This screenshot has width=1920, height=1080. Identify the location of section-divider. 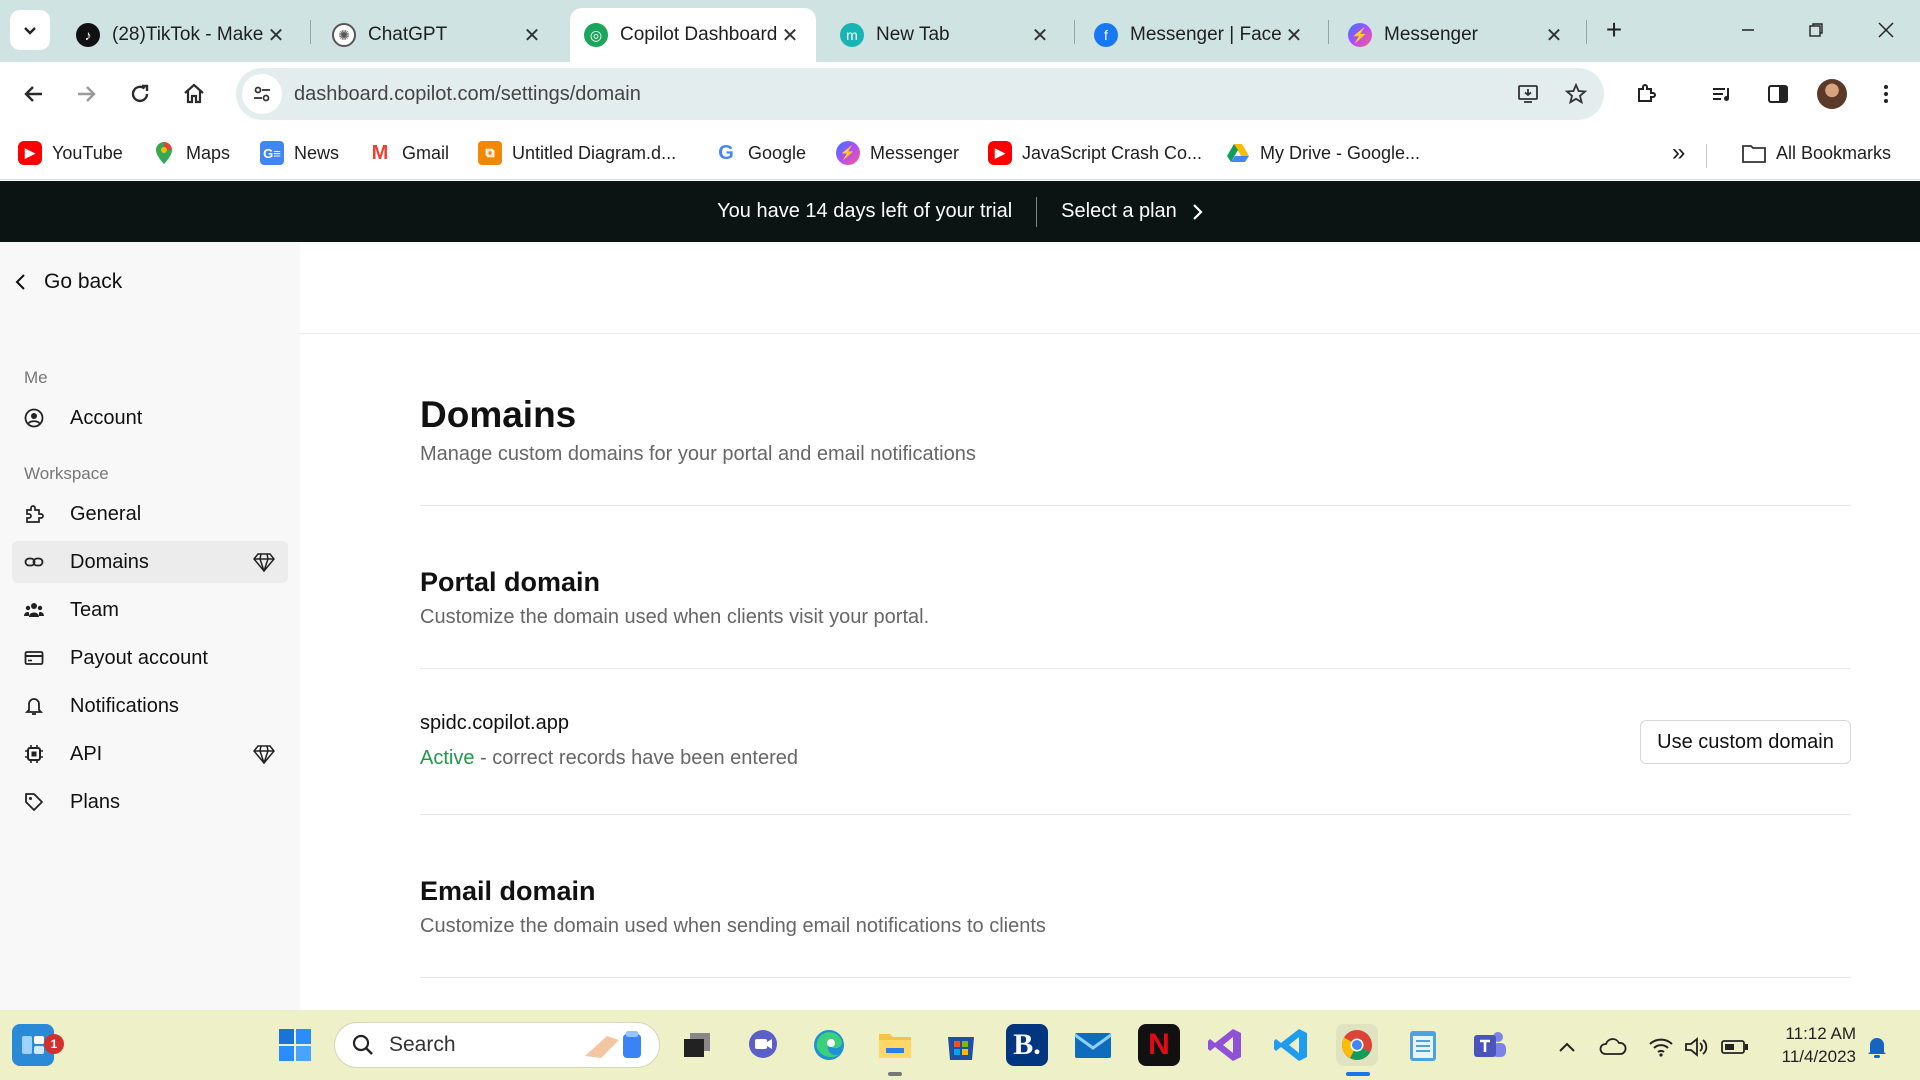
(1135, 977).